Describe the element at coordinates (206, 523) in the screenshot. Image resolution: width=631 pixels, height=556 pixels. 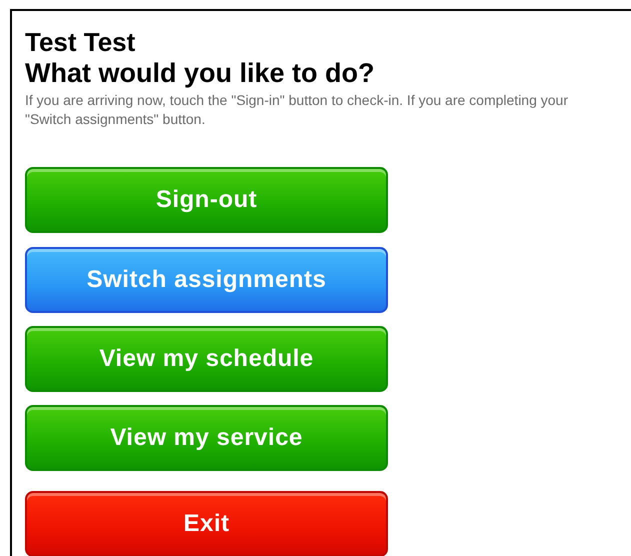
I see `action-button: Exit` at that location.